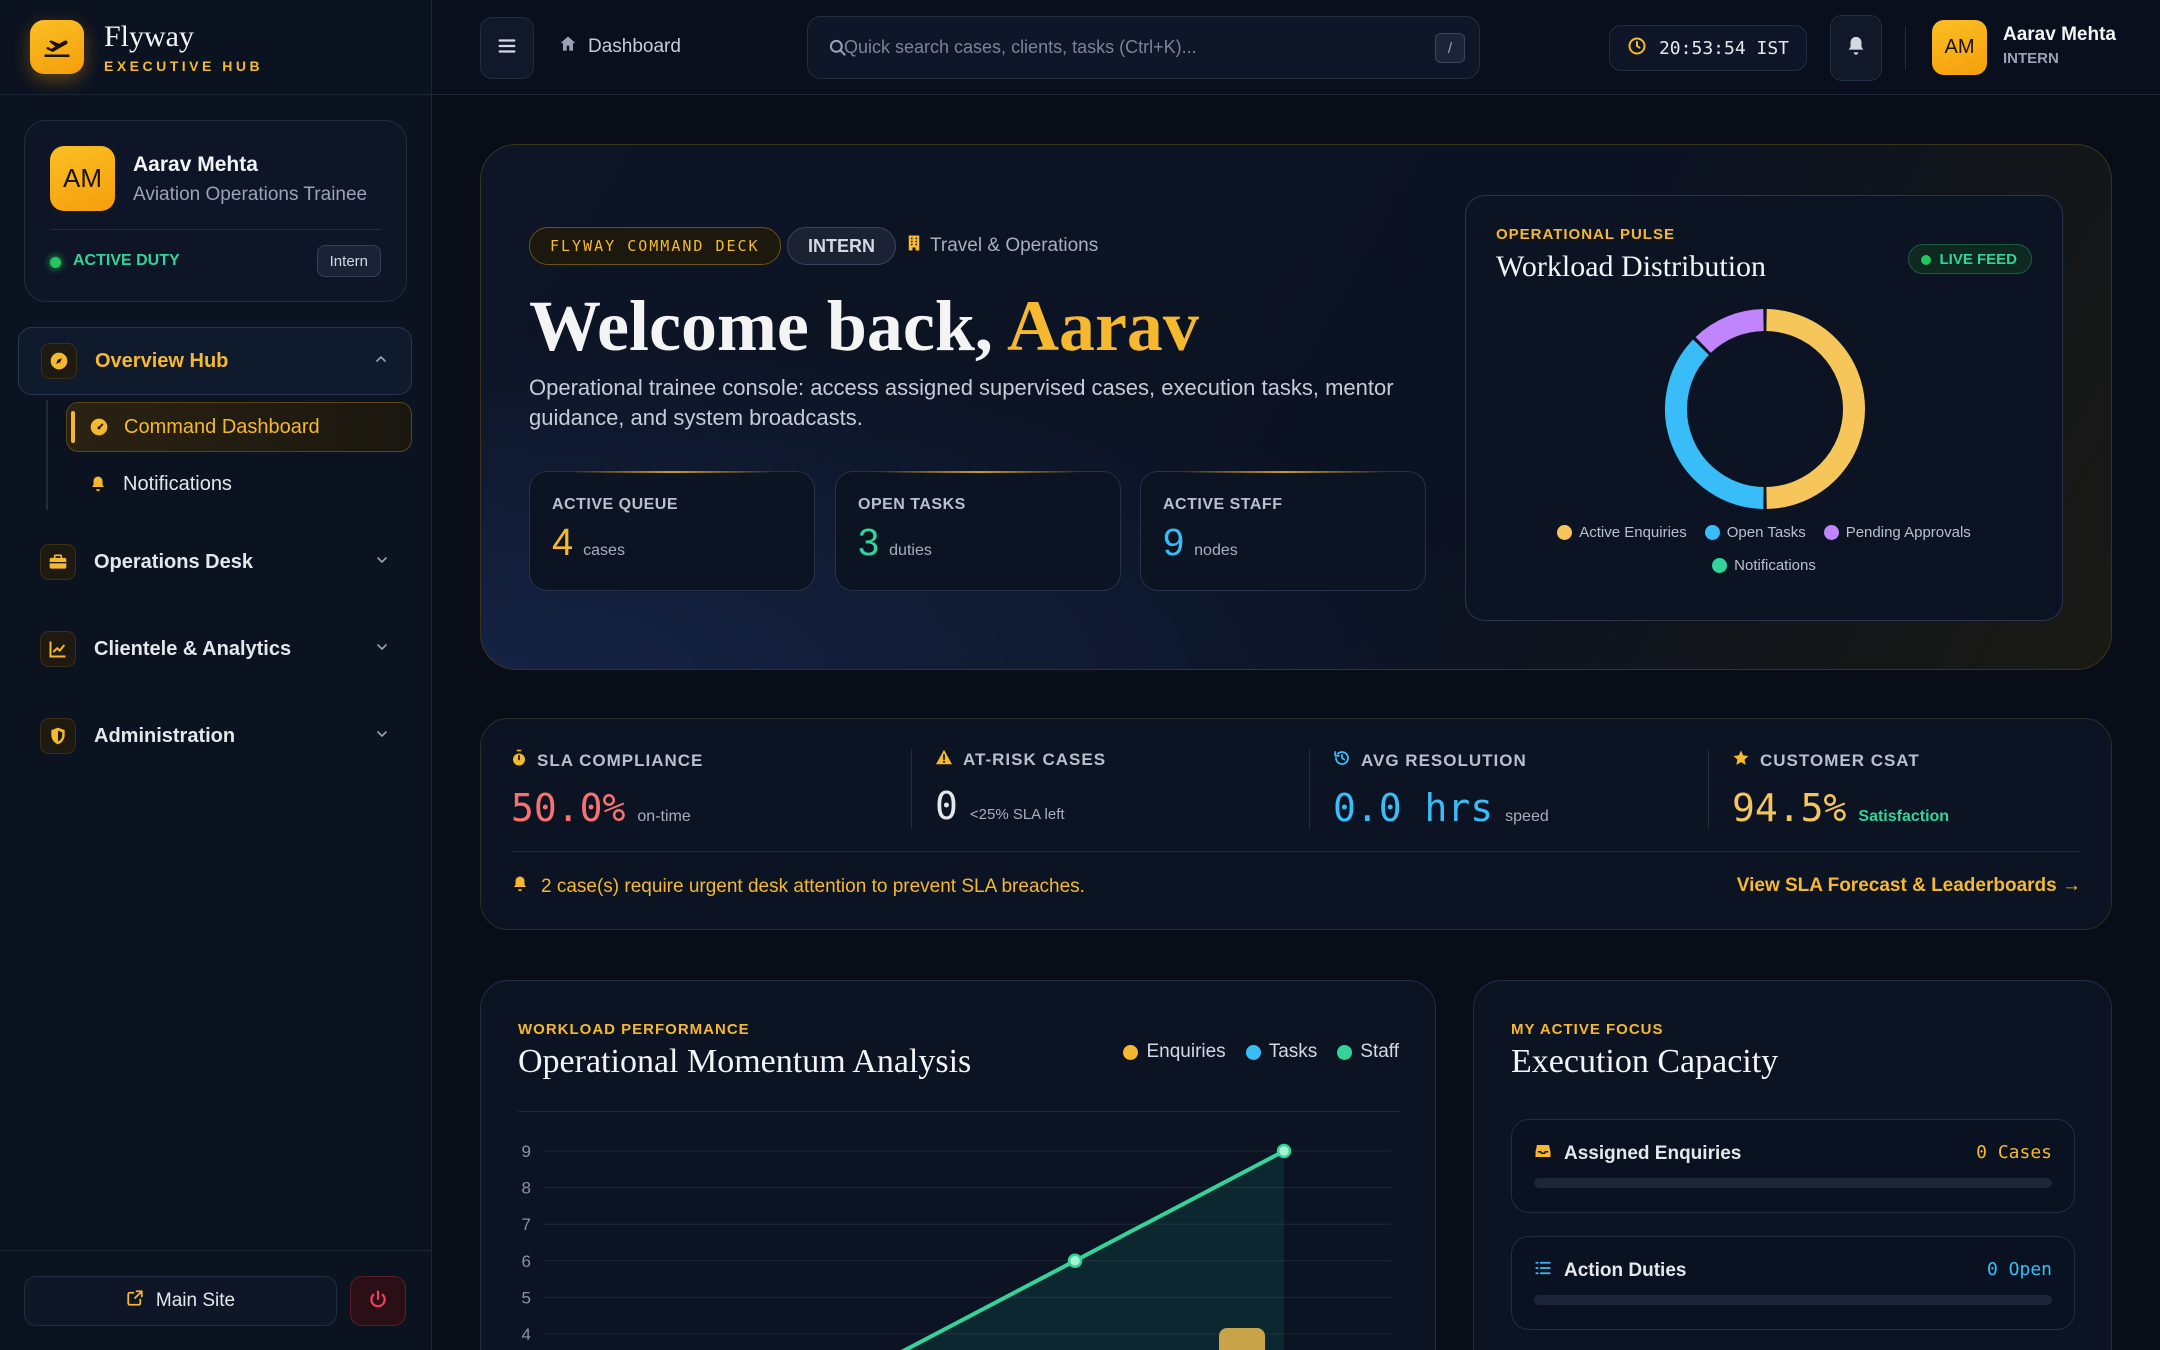  Describe the element at coordinates (1413, 808) in the screenshot. I see `kpi-value: 0.0 hrs` at that location.